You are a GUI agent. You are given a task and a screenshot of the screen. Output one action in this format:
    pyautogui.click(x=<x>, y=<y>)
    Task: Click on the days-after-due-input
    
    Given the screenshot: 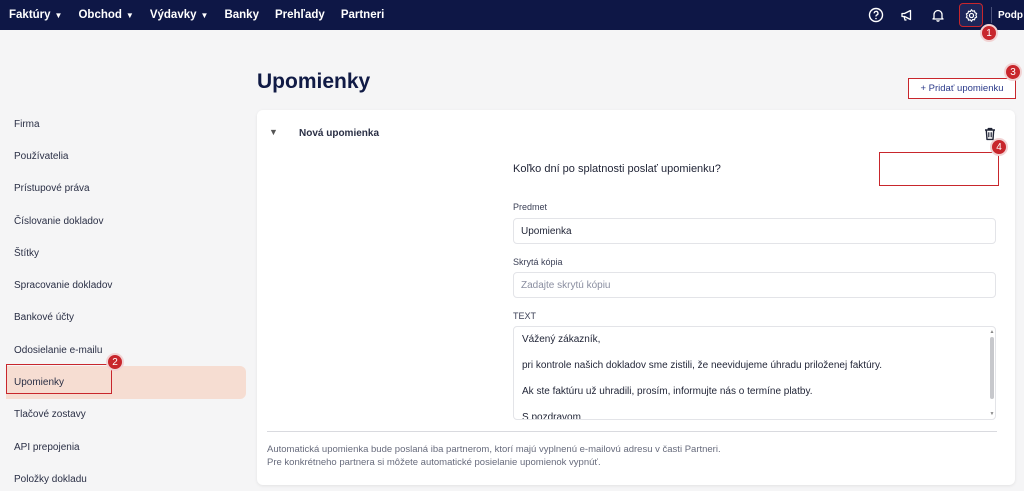 What is the action you would take?
    pyautogui.click(x=939, y=169)
    